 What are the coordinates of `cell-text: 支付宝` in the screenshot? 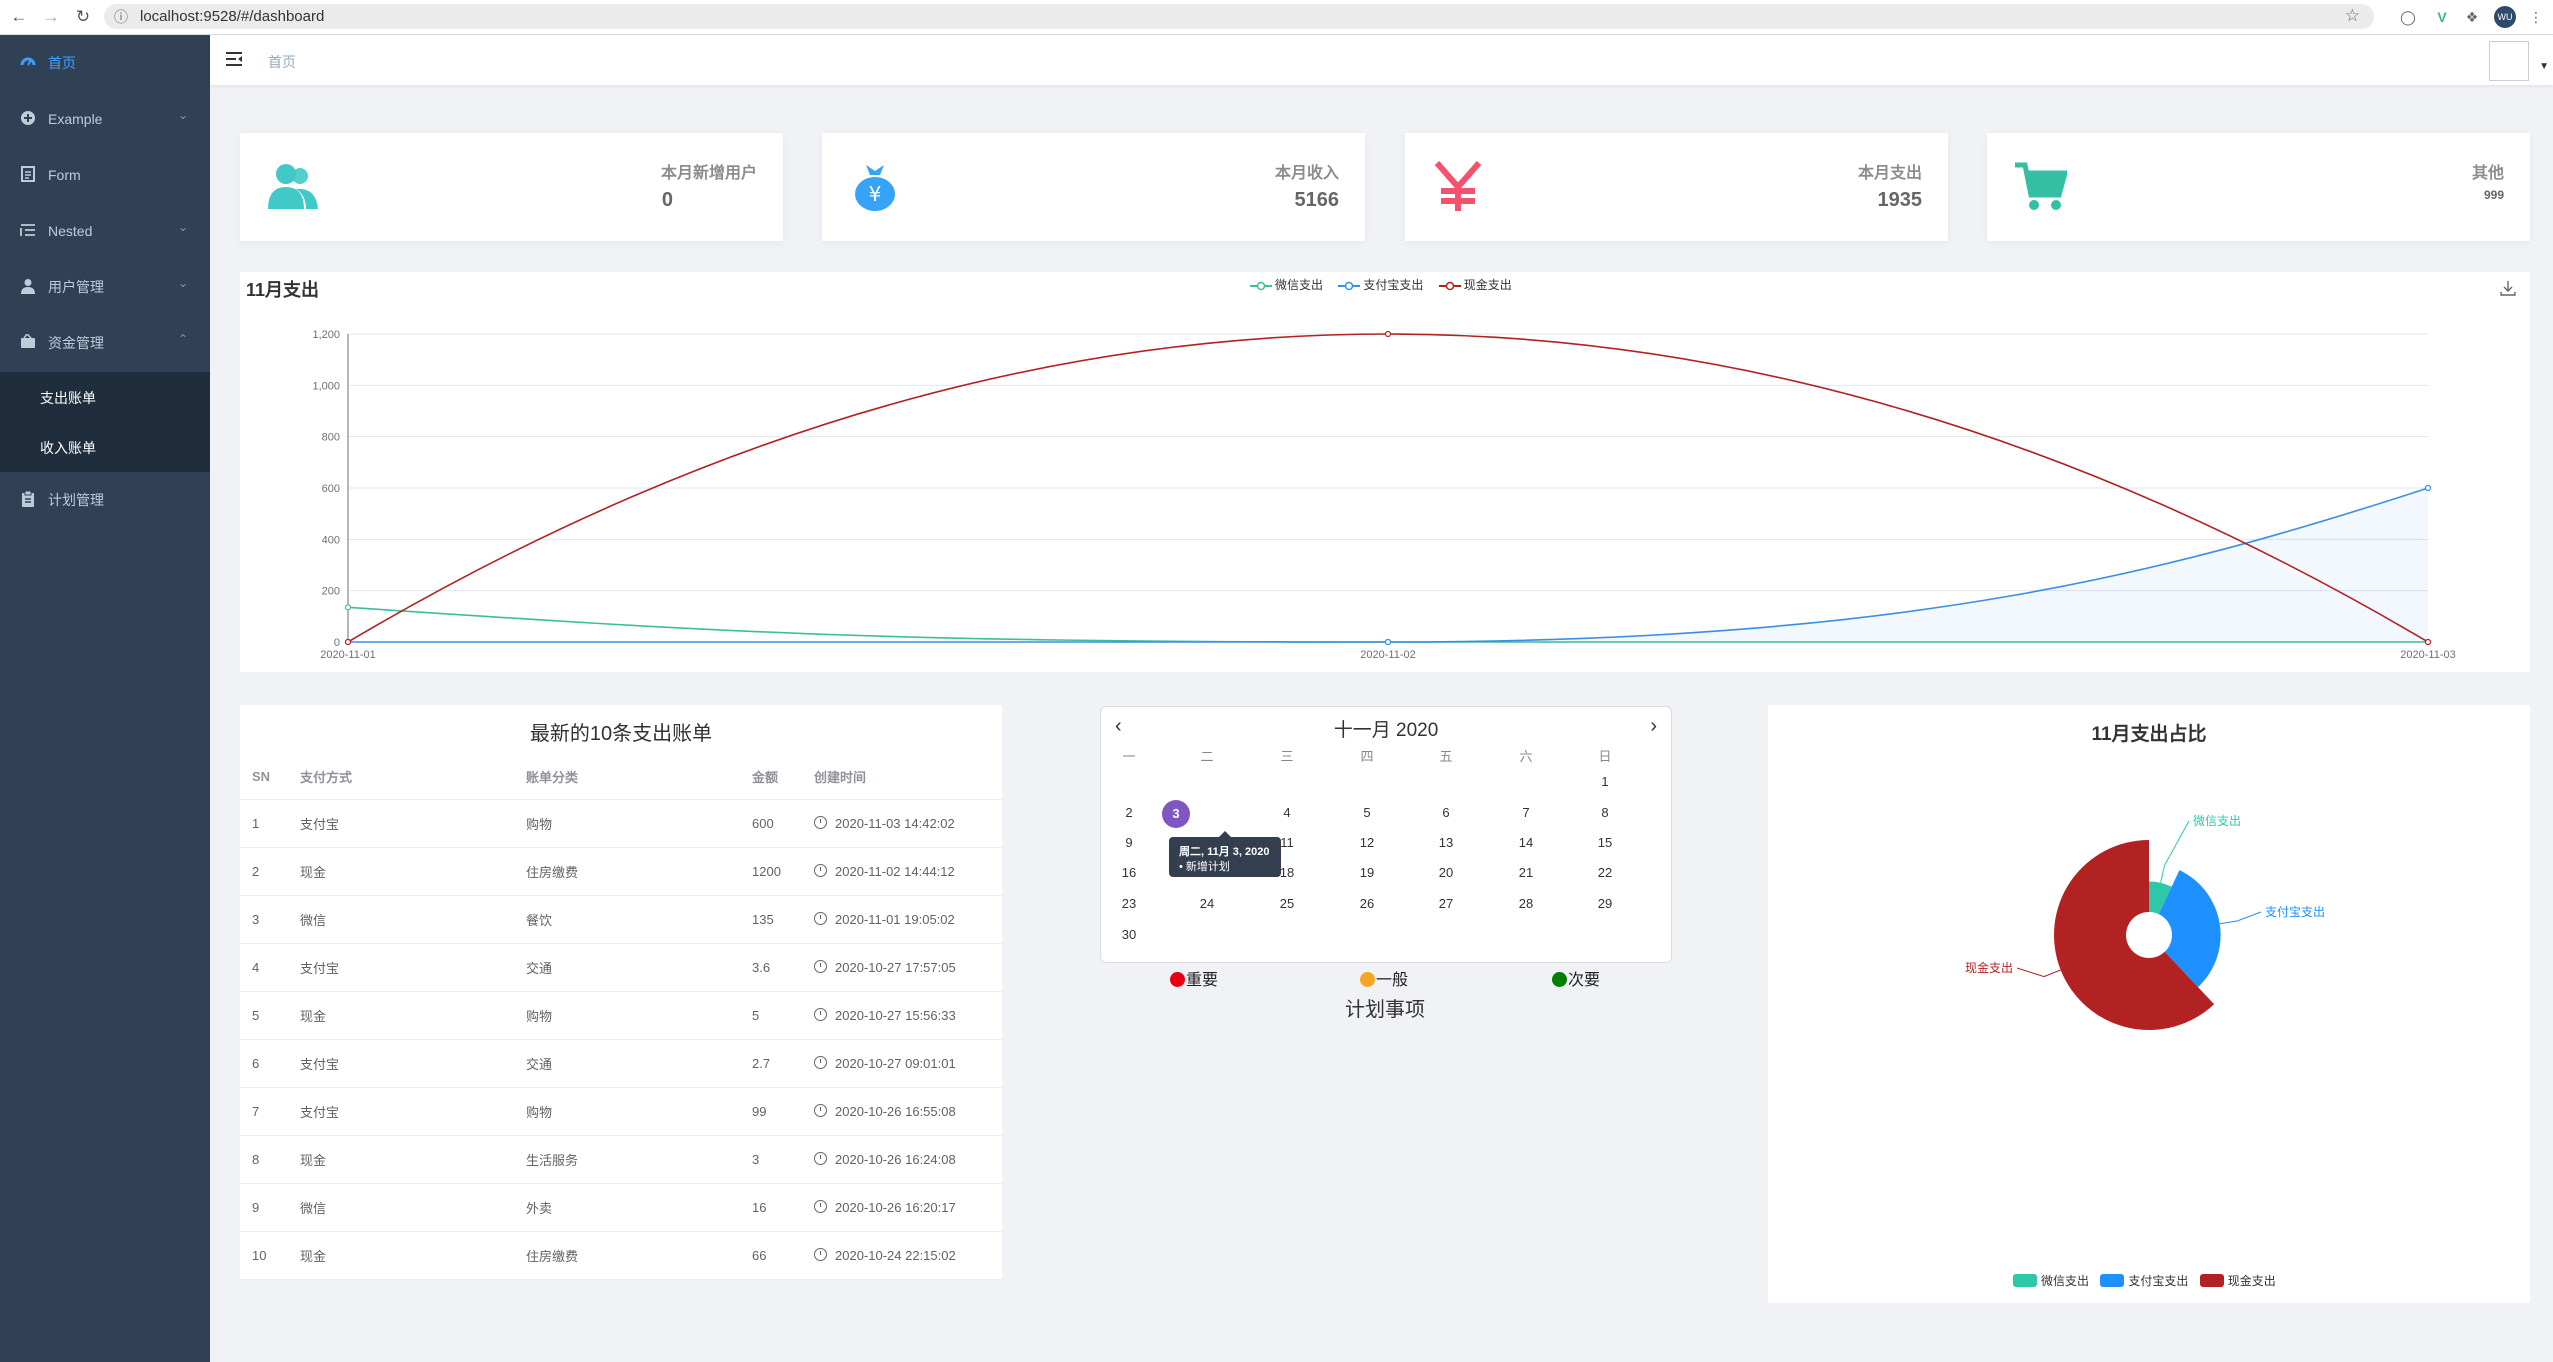 It's located at (320, 1064).